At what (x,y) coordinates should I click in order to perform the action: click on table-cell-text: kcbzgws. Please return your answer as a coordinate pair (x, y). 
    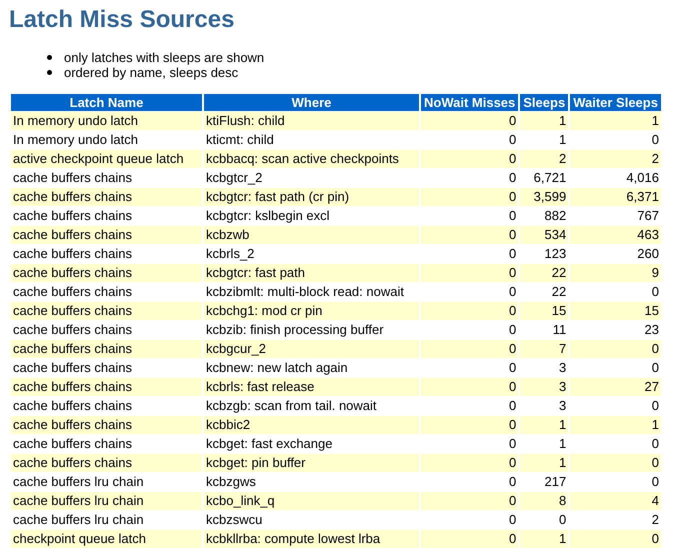
    Looking at the image, I should click on (231, 482).